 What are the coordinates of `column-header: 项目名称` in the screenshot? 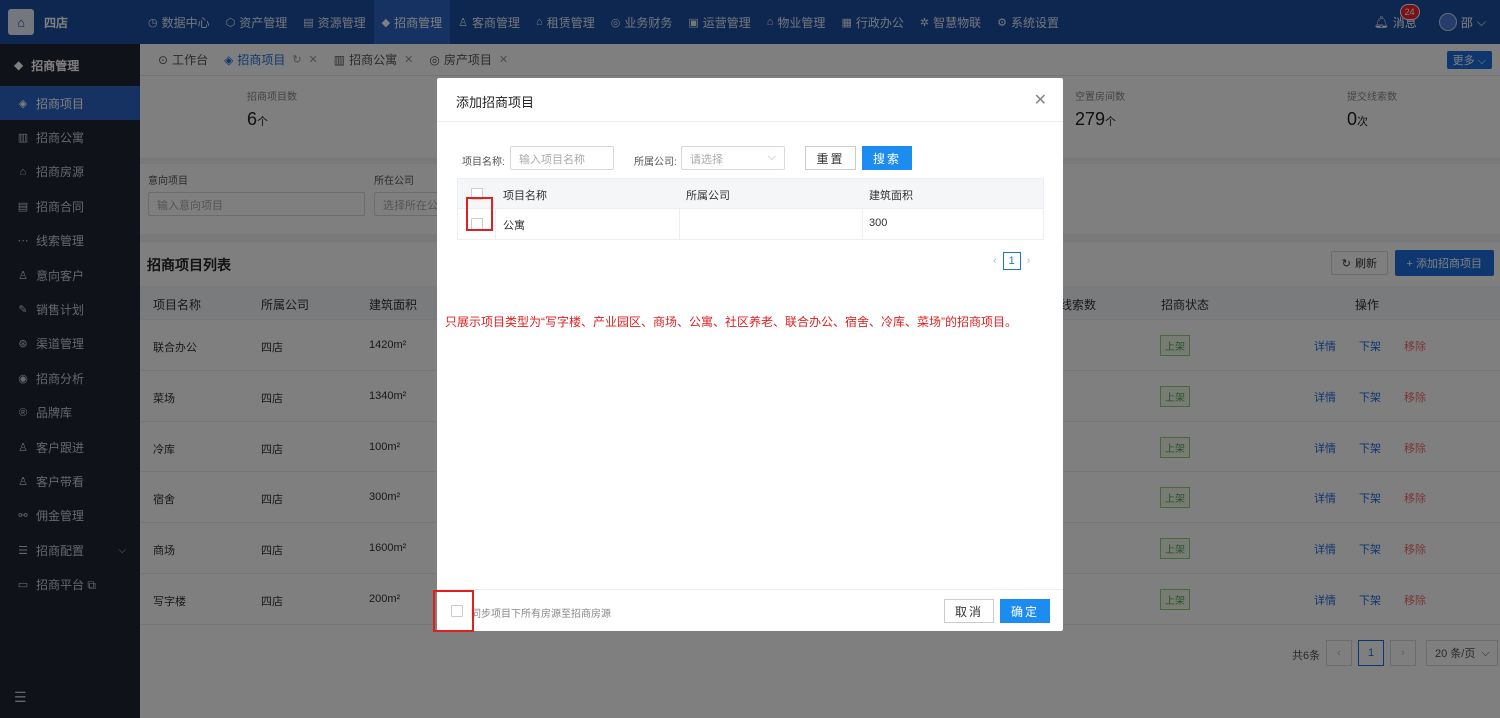 It's located at (525, 196).